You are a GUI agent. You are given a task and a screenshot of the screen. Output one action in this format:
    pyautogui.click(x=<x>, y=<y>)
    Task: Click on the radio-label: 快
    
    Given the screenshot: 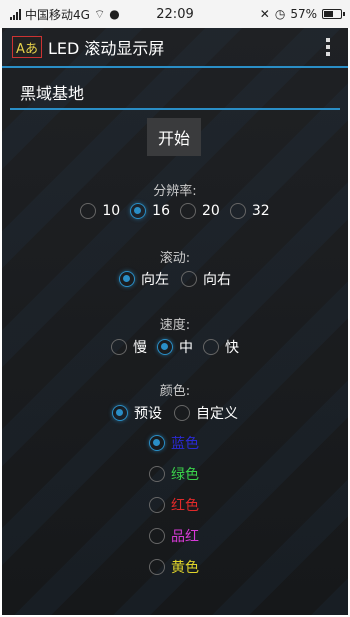 What is the action you would take?
    pyautogui.click(x=232, y=348)
    